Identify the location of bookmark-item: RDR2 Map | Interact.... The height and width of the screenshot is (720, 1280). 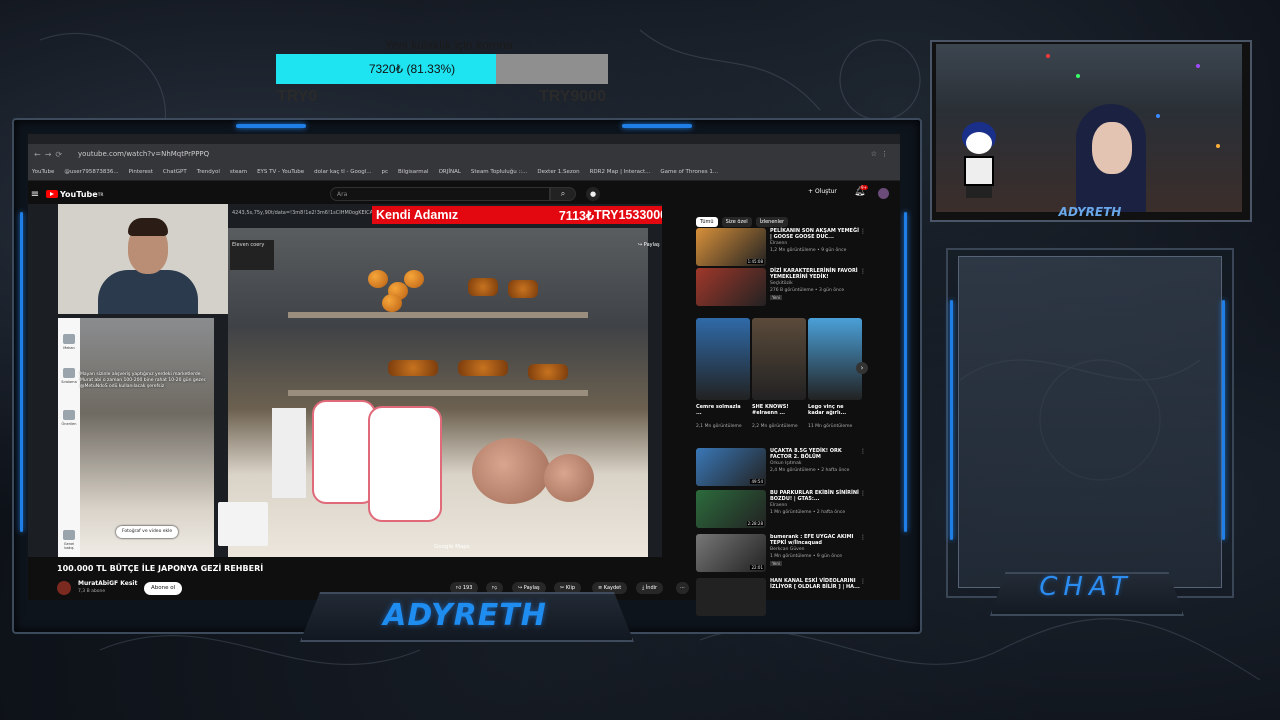
(620, 172).